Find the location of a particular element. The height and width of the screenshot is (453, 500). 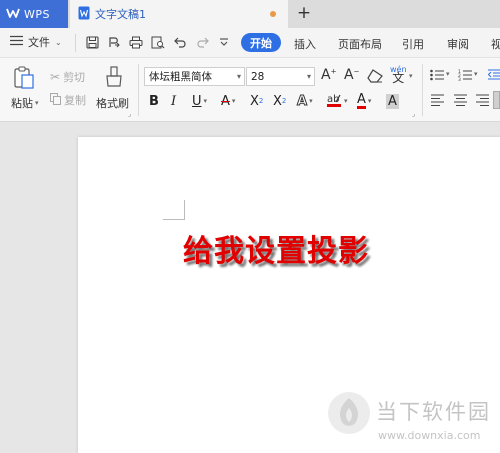

wps-home-tab: WPS is located at coordinates (34, 14).